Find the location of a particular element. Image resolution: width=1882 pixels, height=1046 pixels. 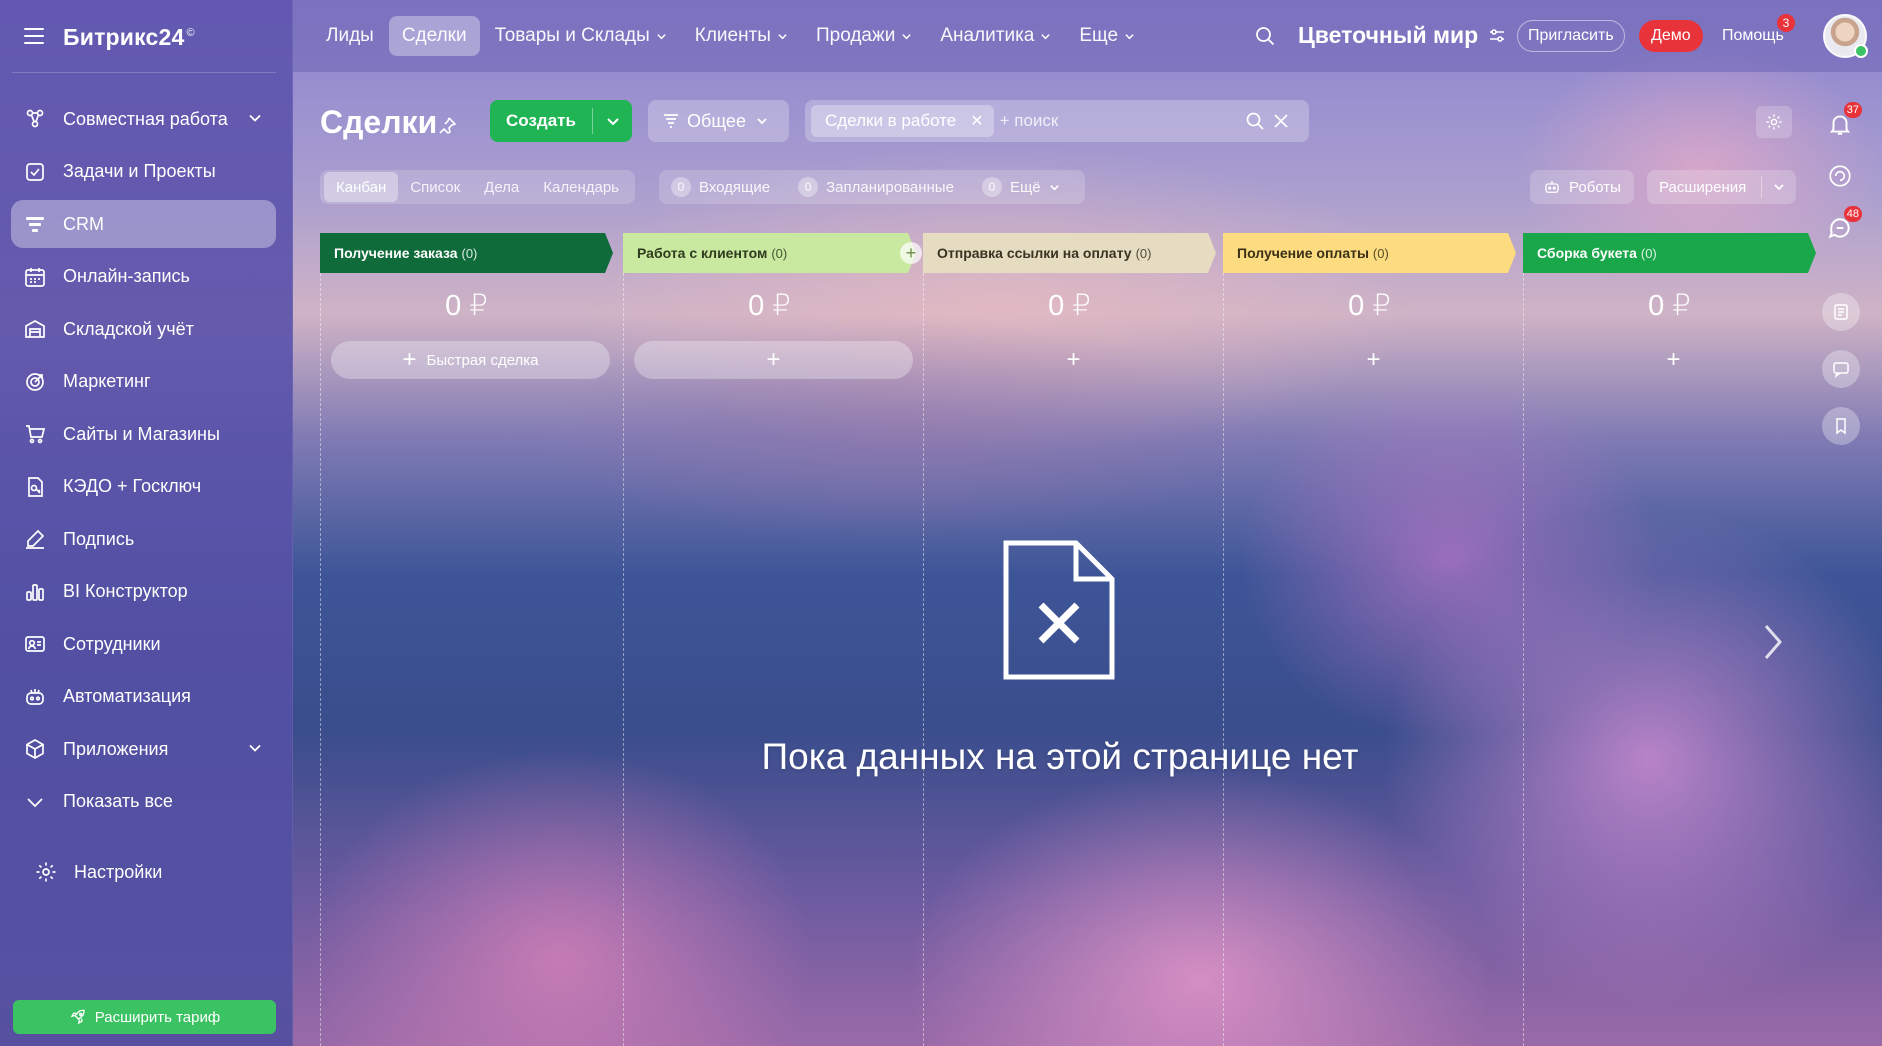

tab-kanban: Канбан is located at coordinates (361, 187).